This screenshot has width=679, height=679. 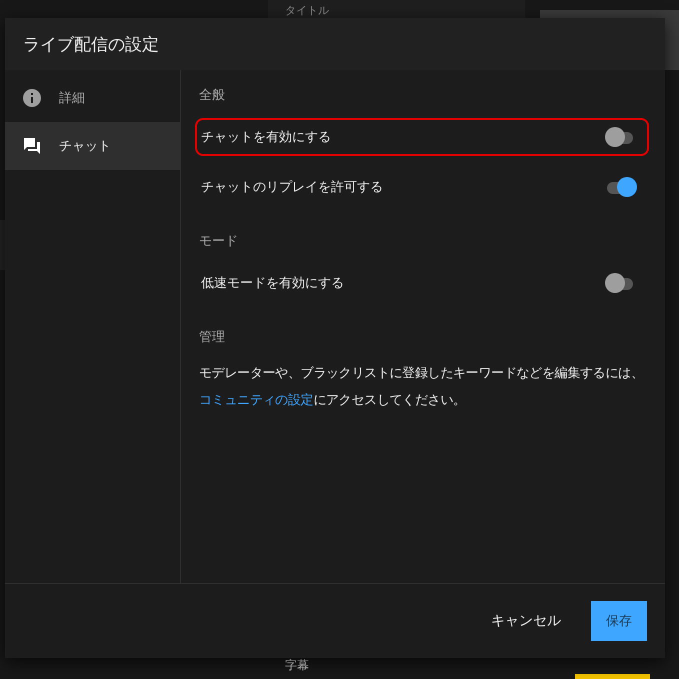 What do you see at coordinates (526, 621) in the screenshot?
I see `cancel-button: キャンセル` at bounding box center [526, 621].